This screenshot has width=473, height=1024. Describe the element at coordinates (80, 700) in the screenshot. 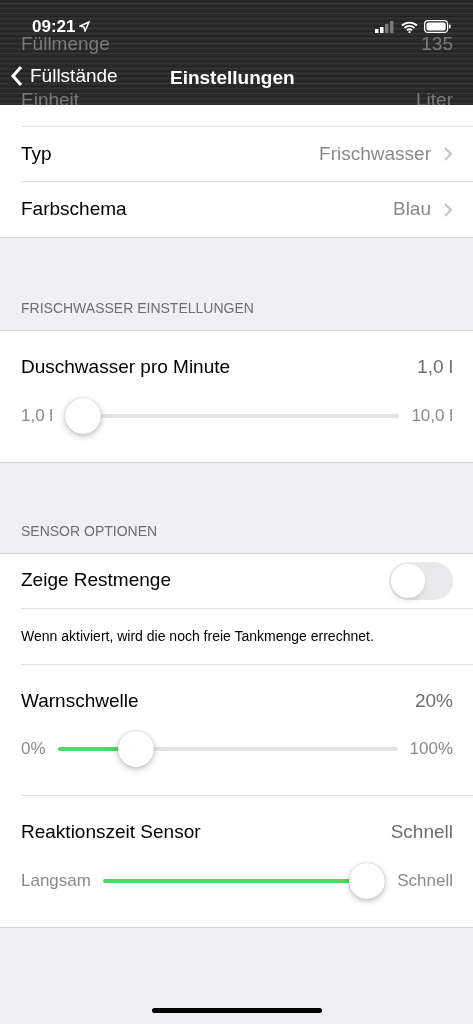

I see `row-label: Warnschwelle` at that location.